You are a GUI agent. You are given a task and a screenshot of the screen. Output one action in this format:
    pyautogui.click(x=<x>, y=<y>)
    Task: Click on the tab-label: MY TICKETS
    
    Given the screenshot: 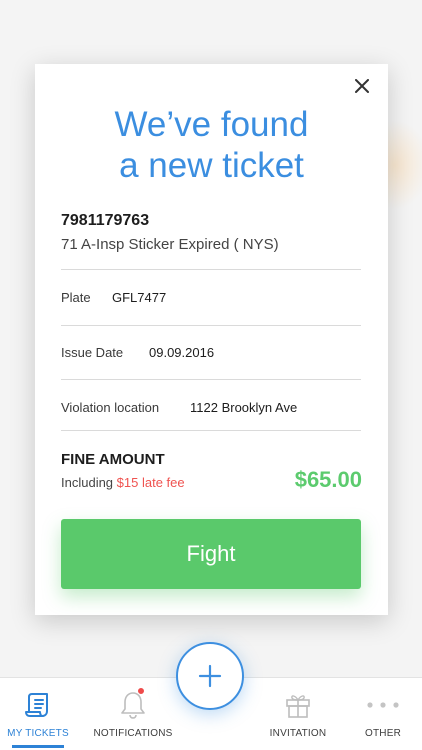 What is the action you would take?
    pyautogui.click(x=38, y=733)
    